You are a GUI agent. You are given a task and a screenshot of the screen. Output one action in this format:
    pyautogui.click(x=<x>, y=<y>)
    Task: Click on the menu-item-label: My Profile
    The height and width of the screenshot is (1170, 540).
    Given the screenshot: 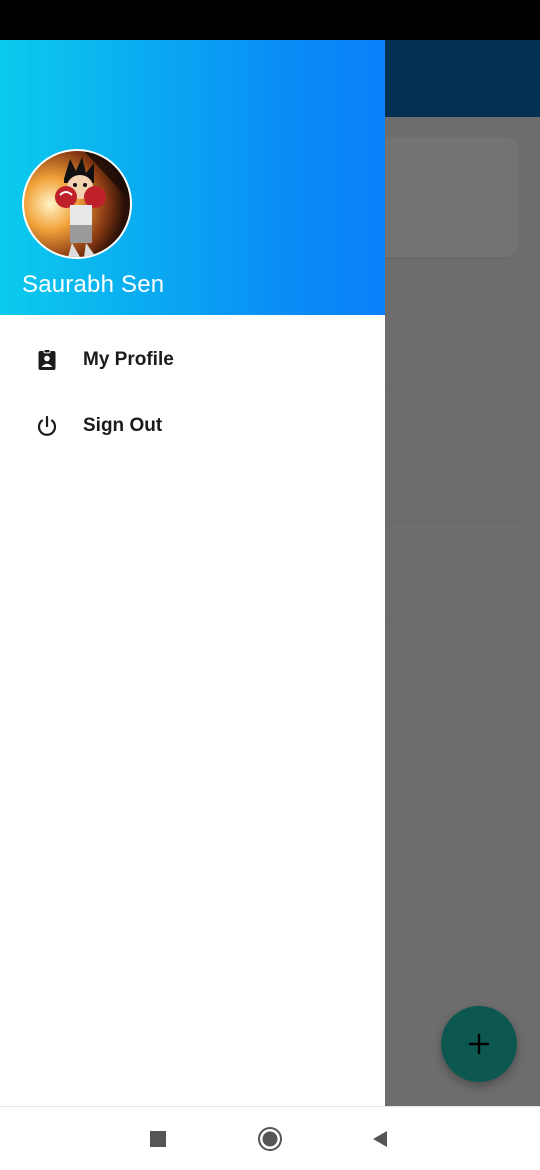 What is the action you would take?
    pyautogui.click(x=128, y=359)
    